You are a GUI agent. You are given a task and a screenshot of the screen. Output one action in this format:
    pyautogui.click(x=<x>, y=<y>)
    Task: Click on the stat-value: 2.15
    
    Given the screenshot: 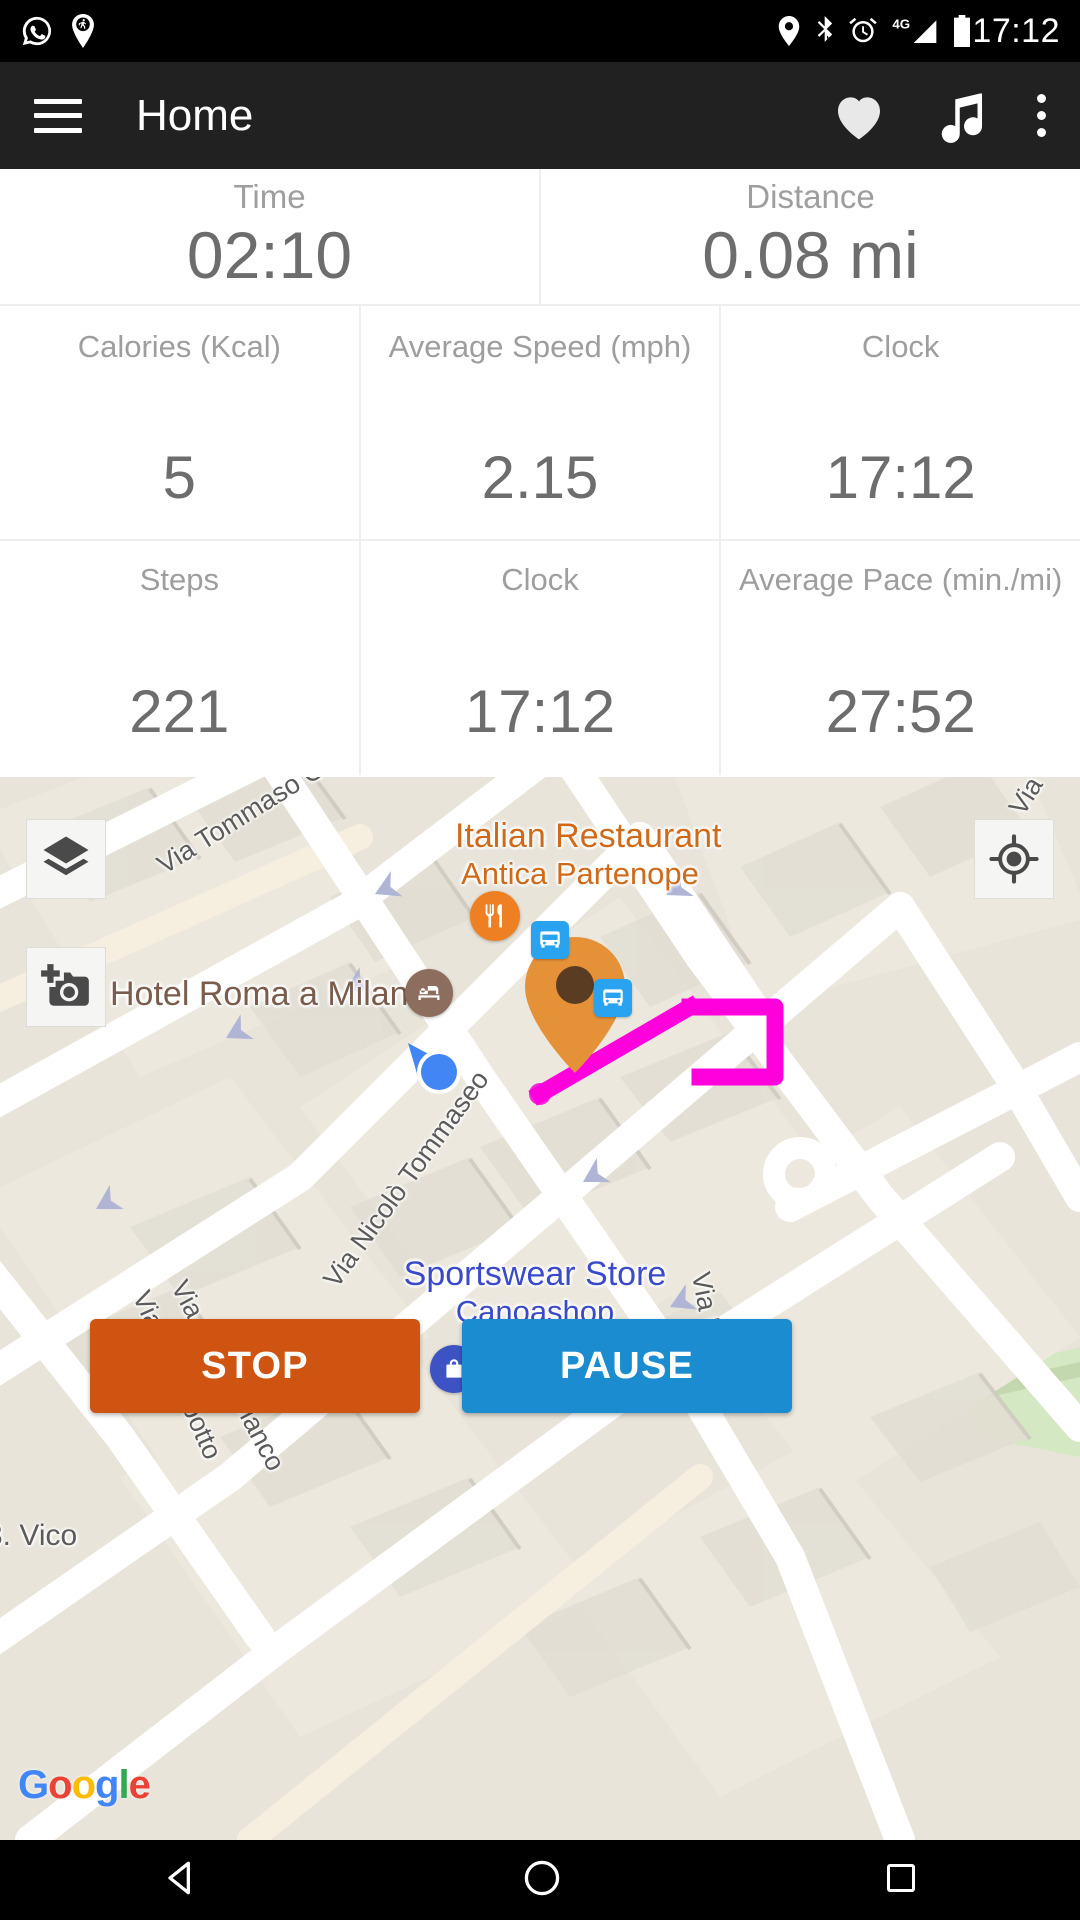 What is the action you would take?
    pyautogui.click(x=540, y=477)
    